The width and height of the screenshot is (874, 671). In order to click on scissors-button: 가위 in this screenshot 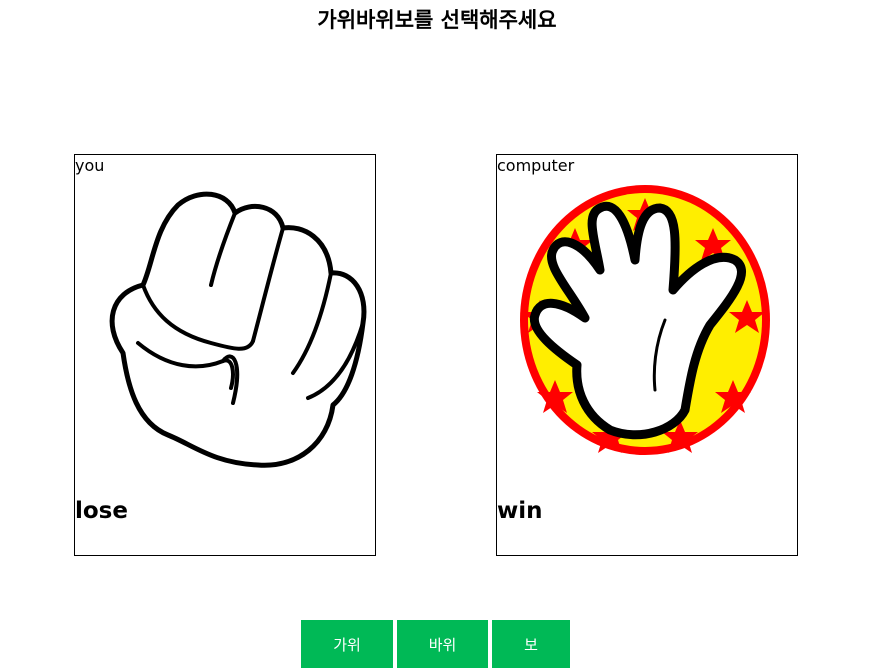, I will do `click(347, 644)`.